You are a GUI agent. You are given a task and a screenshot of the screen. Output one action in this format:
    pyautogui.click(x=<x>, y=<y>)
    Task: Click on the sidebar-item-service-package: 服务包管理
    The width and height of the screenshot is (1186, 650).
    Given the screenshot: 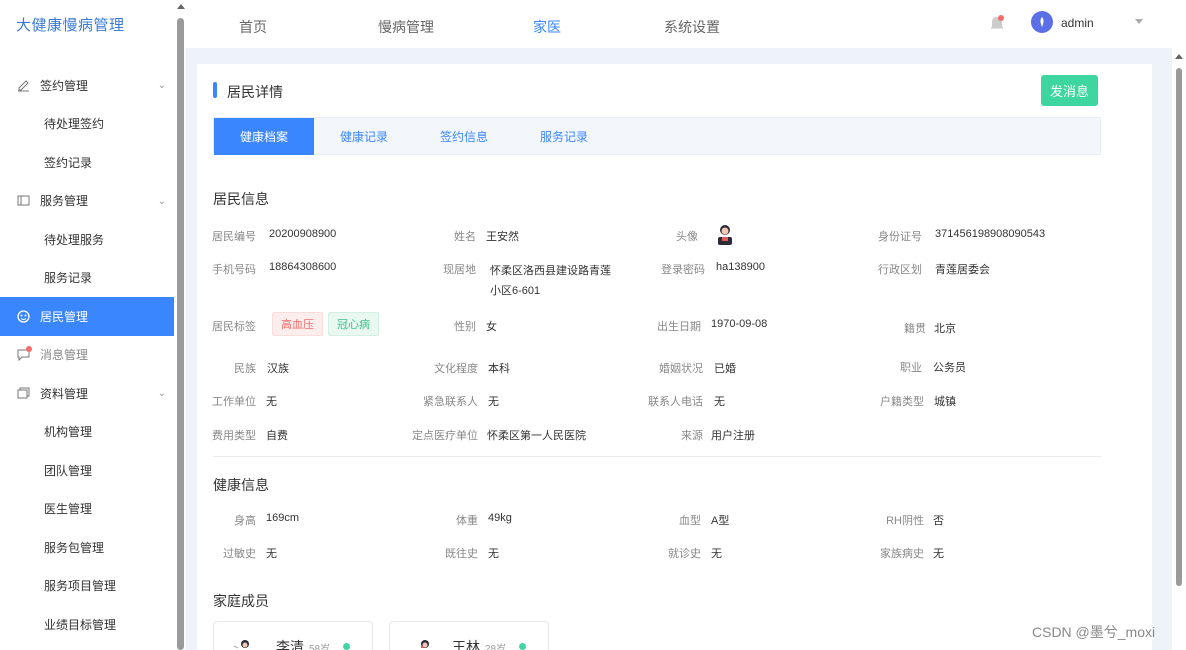 What is the action you would take?
    pyautogui.click(x=87, y=547)
    